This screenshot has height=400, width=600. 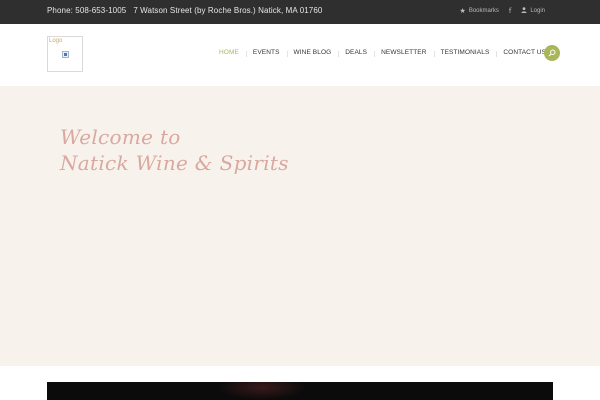 I want to click on site-logo: Logo, so click(x=65, y=54).